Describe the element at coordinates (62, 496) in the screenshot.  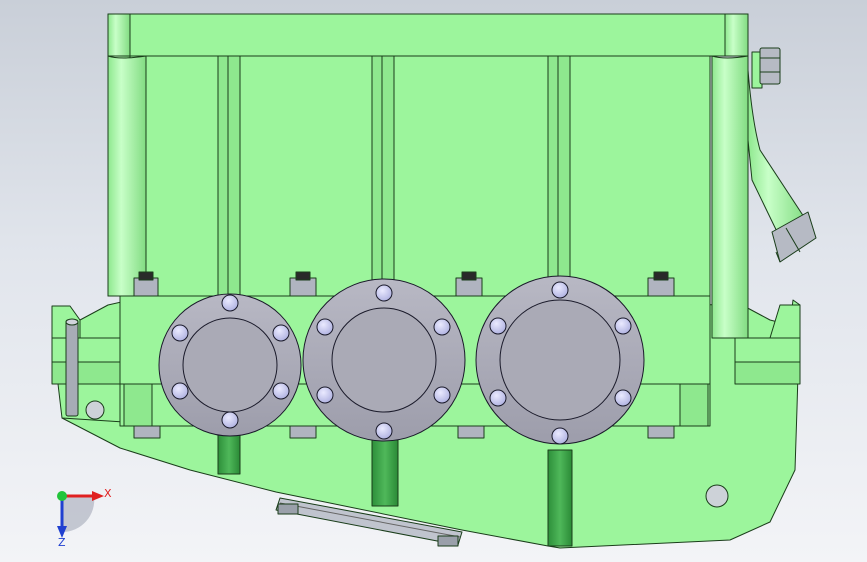
I see `y-axis-dot` at that location.